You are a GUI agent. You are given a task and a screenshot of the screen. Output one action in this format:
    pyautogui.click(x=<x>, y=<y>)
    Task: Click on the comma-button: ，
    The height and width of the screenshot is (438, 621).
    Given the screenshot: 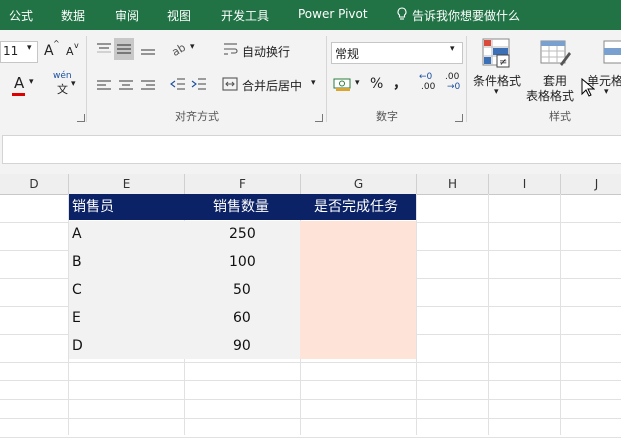 What is the action you would take?
    pyautogui.click(x=400, y=83)
    